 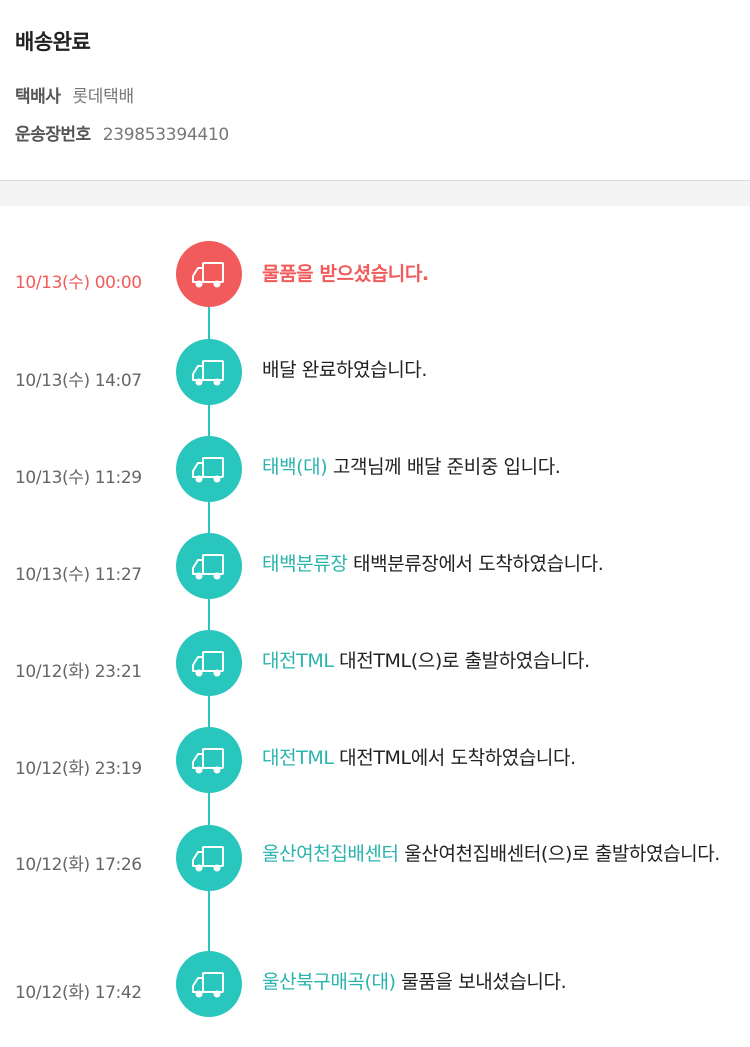 I want to click on carrier-label: 택배사, so click(x=38, y=97).